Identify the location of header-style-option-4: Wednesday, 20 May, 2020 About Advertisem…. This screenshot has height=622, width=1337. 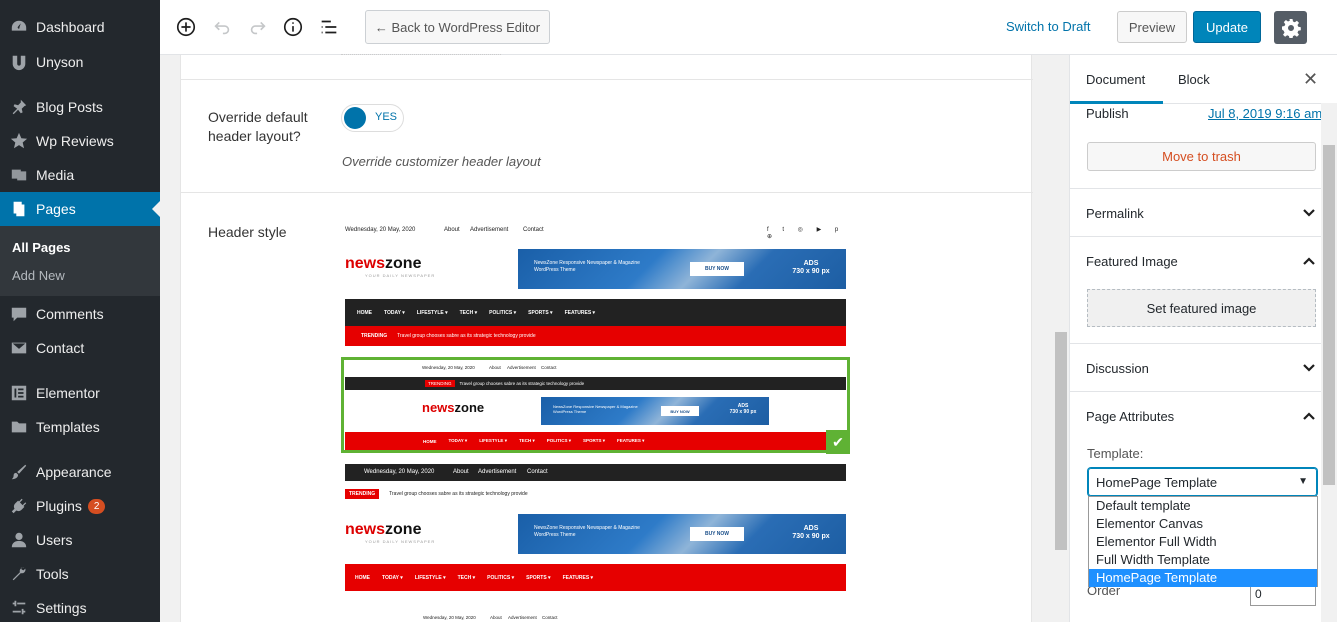
(595, 617).